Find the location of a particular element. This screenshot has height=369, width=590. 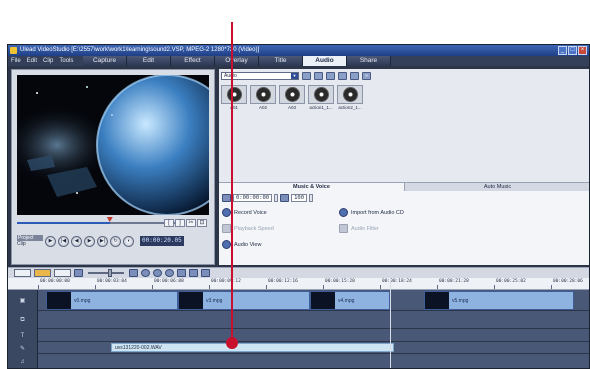

step-audio: Audio is located at coordinates (325, 61).